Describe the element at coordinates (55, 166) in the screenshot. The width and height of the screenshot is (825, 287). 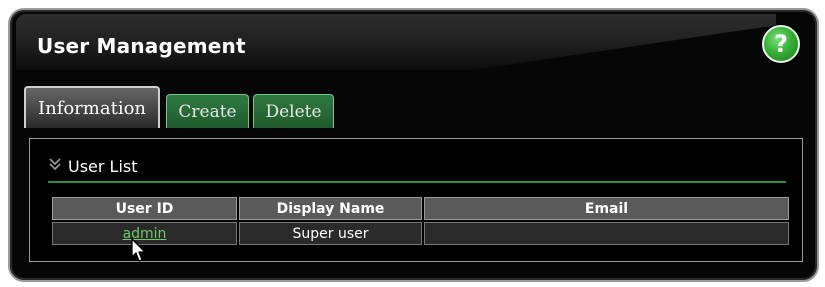
I see `double-chevron-down-icon` at that location.